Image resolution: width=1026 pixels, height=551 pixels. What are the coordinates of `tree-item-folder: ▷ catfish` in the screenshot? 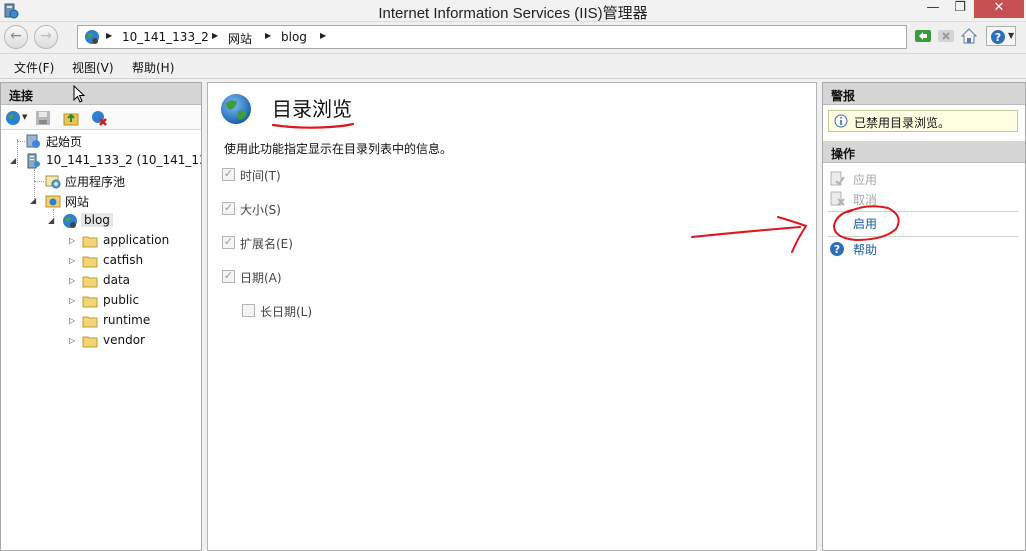 It's located at (101, 261).